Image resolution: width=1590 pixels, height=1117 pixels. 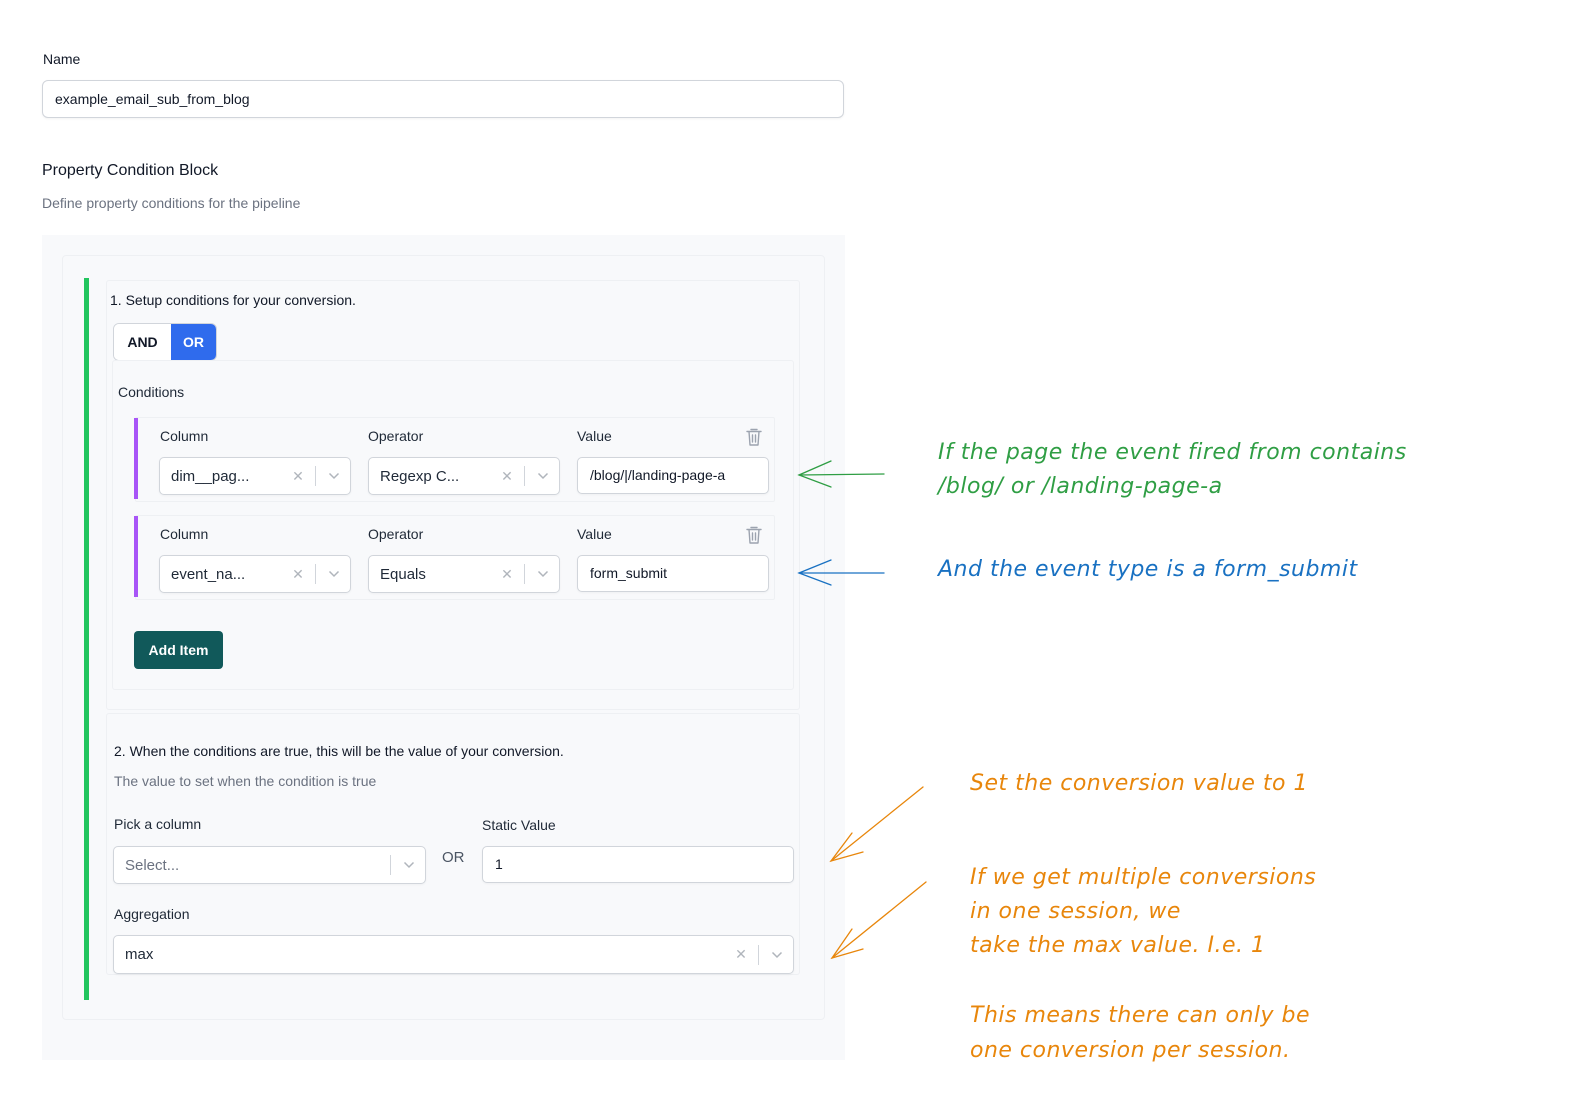 What do you see at coordinates (443, 99) in the screenshot?
I see `name-input: example_email_sub_from_blog` at bounding box center [443, 99].